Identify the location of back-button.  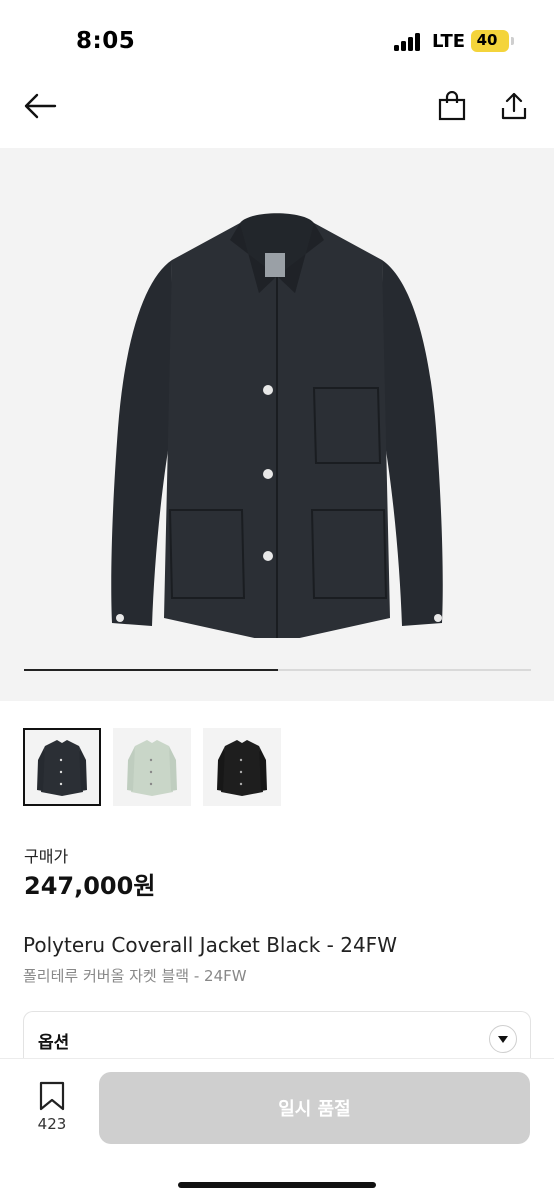
(40, 106).